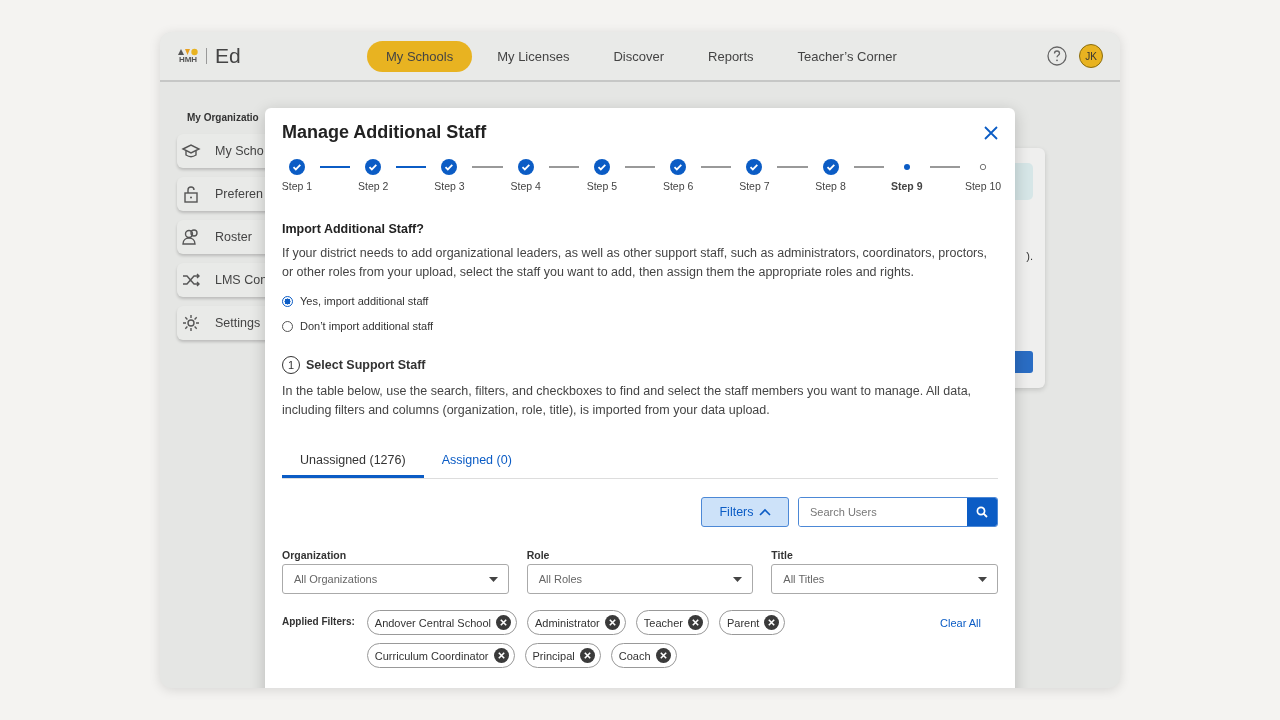 The image size is (1280, 720). What do you see at coordinates (384, 132) in the screenshot?
I see `dialog-title: Manage Additional Staff` at bounding box center [384, 132].